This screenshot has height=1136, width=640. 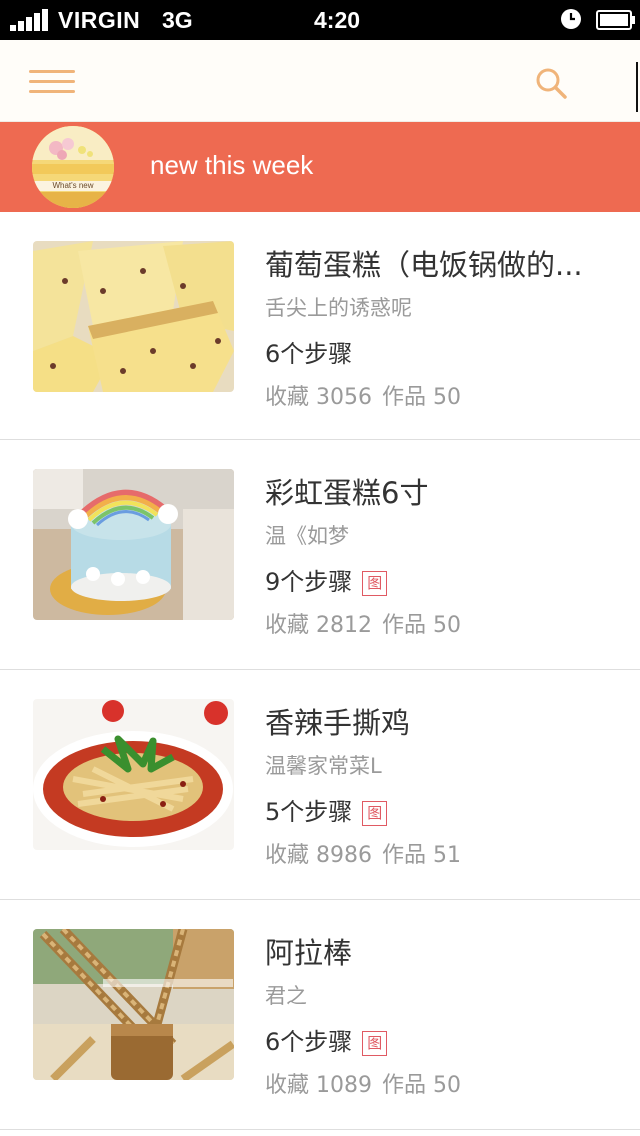 I want to click on carrier-name: VIRGIN, so click(x=99, y=20).